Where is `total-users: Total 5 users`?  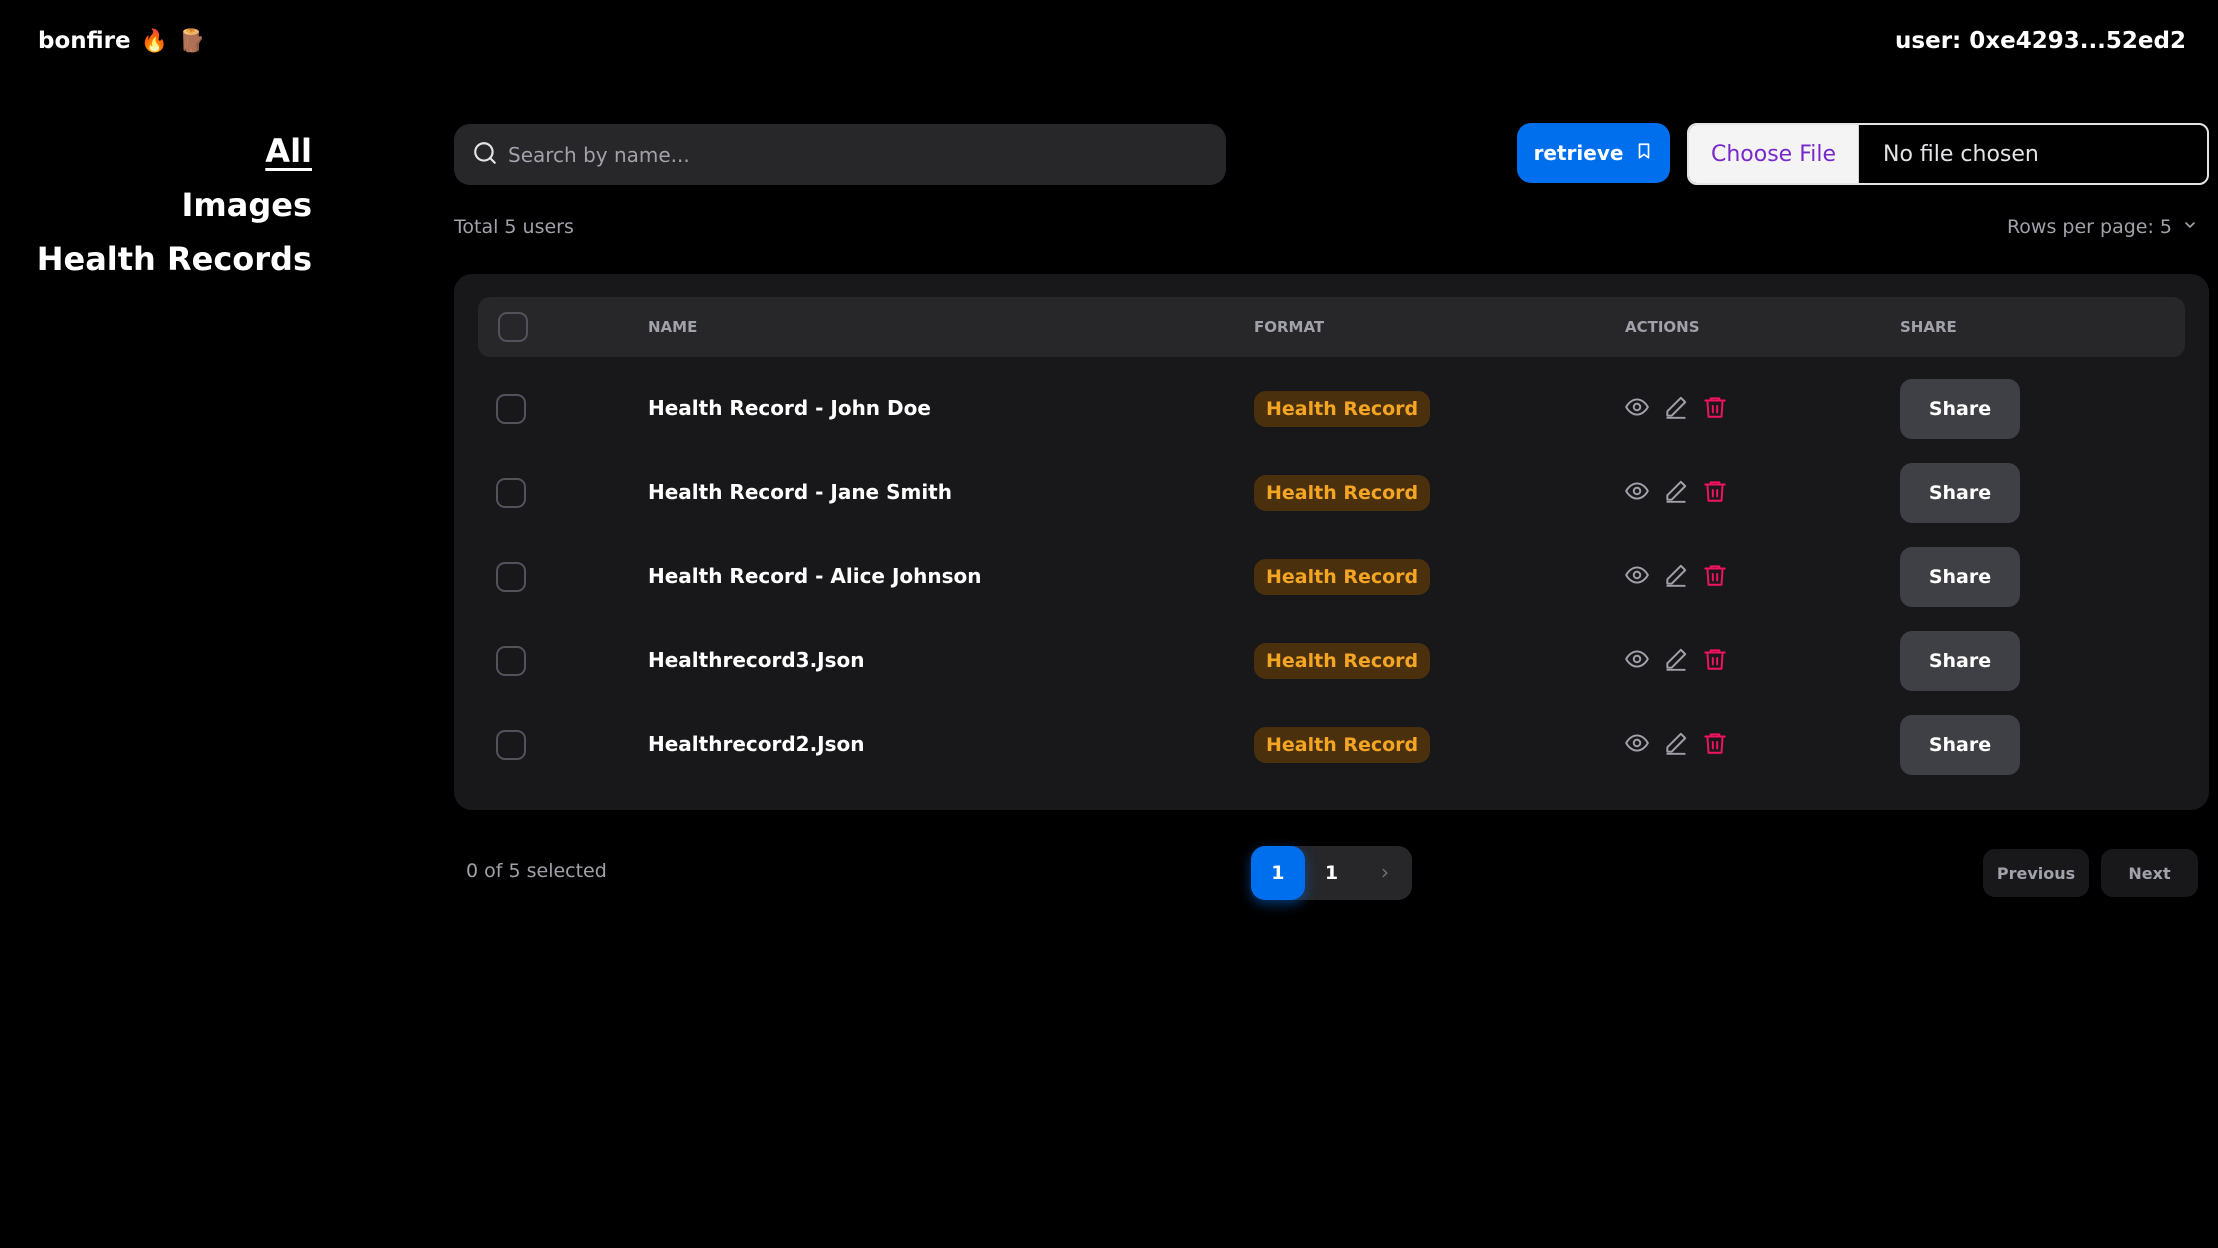
total-users: Total 5 users is located at coordinates (514, 227).